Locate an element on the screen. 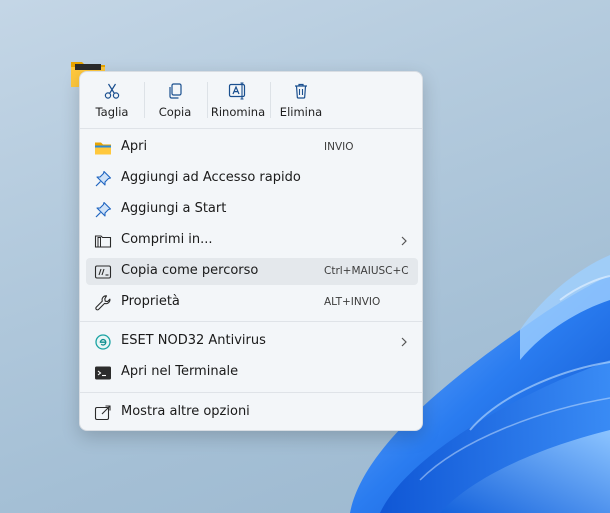 Image resolution: width=610 pixels, height=513 pixels. menu-item-label: ESET NOD32 Antivirus is located at coordinates (193, 340).